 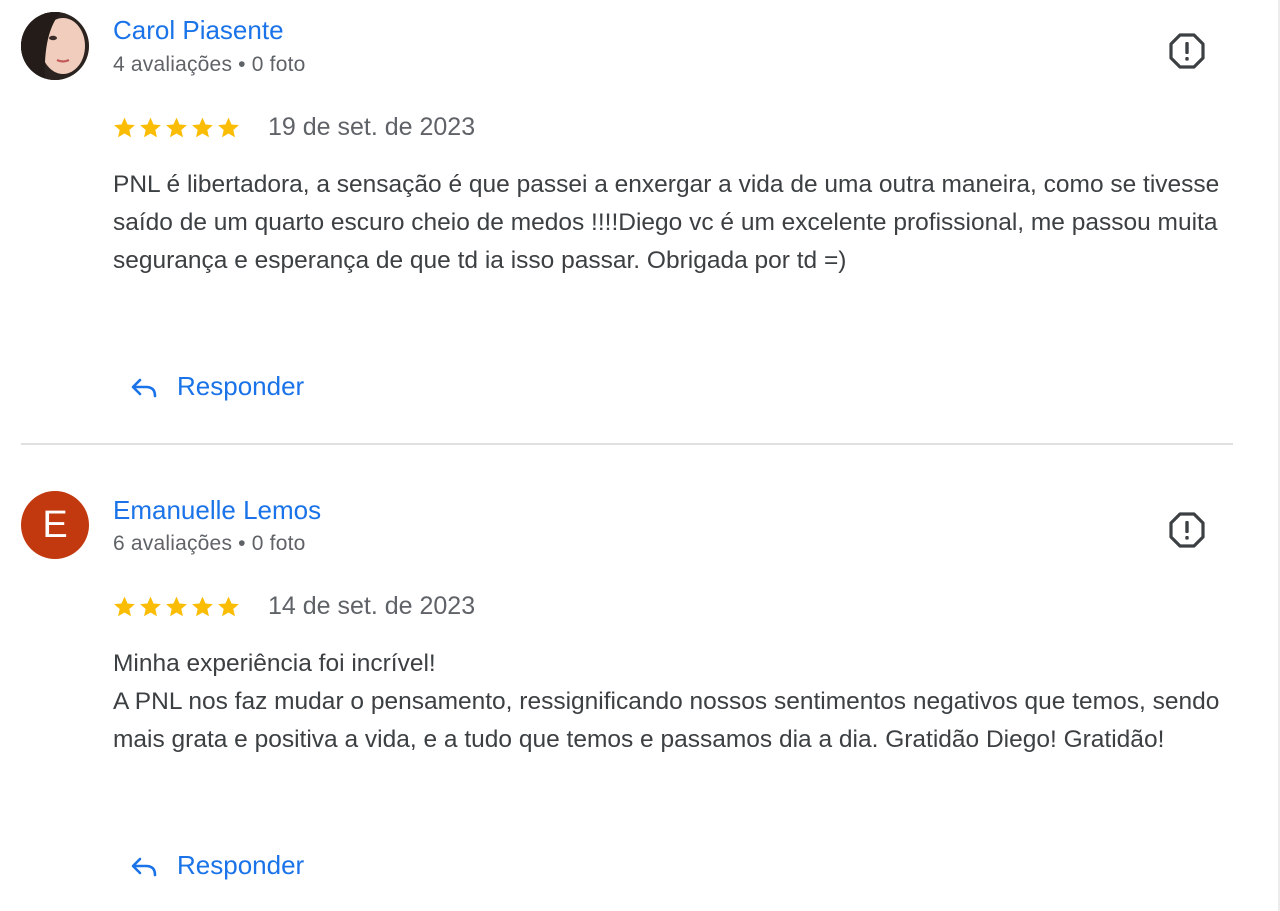 What do you see at coordinates (372, 127) in the screenshot?
I see `review-date: 19 de set. de 2023` at bounding box center [372, 127].